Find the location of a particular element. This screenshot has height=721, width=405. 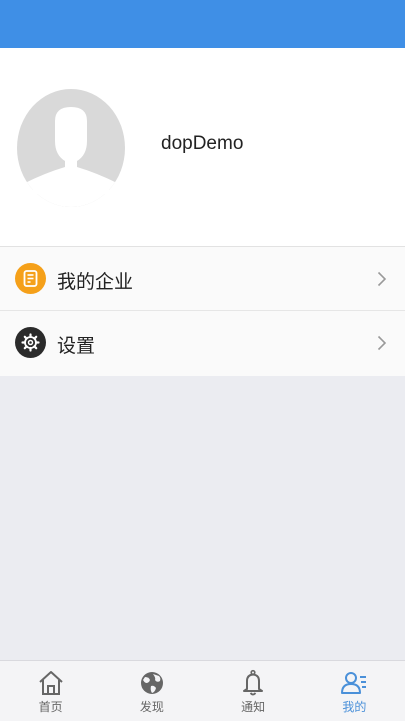

menu-item-label: 设置 is located at coordinates (76, 346).